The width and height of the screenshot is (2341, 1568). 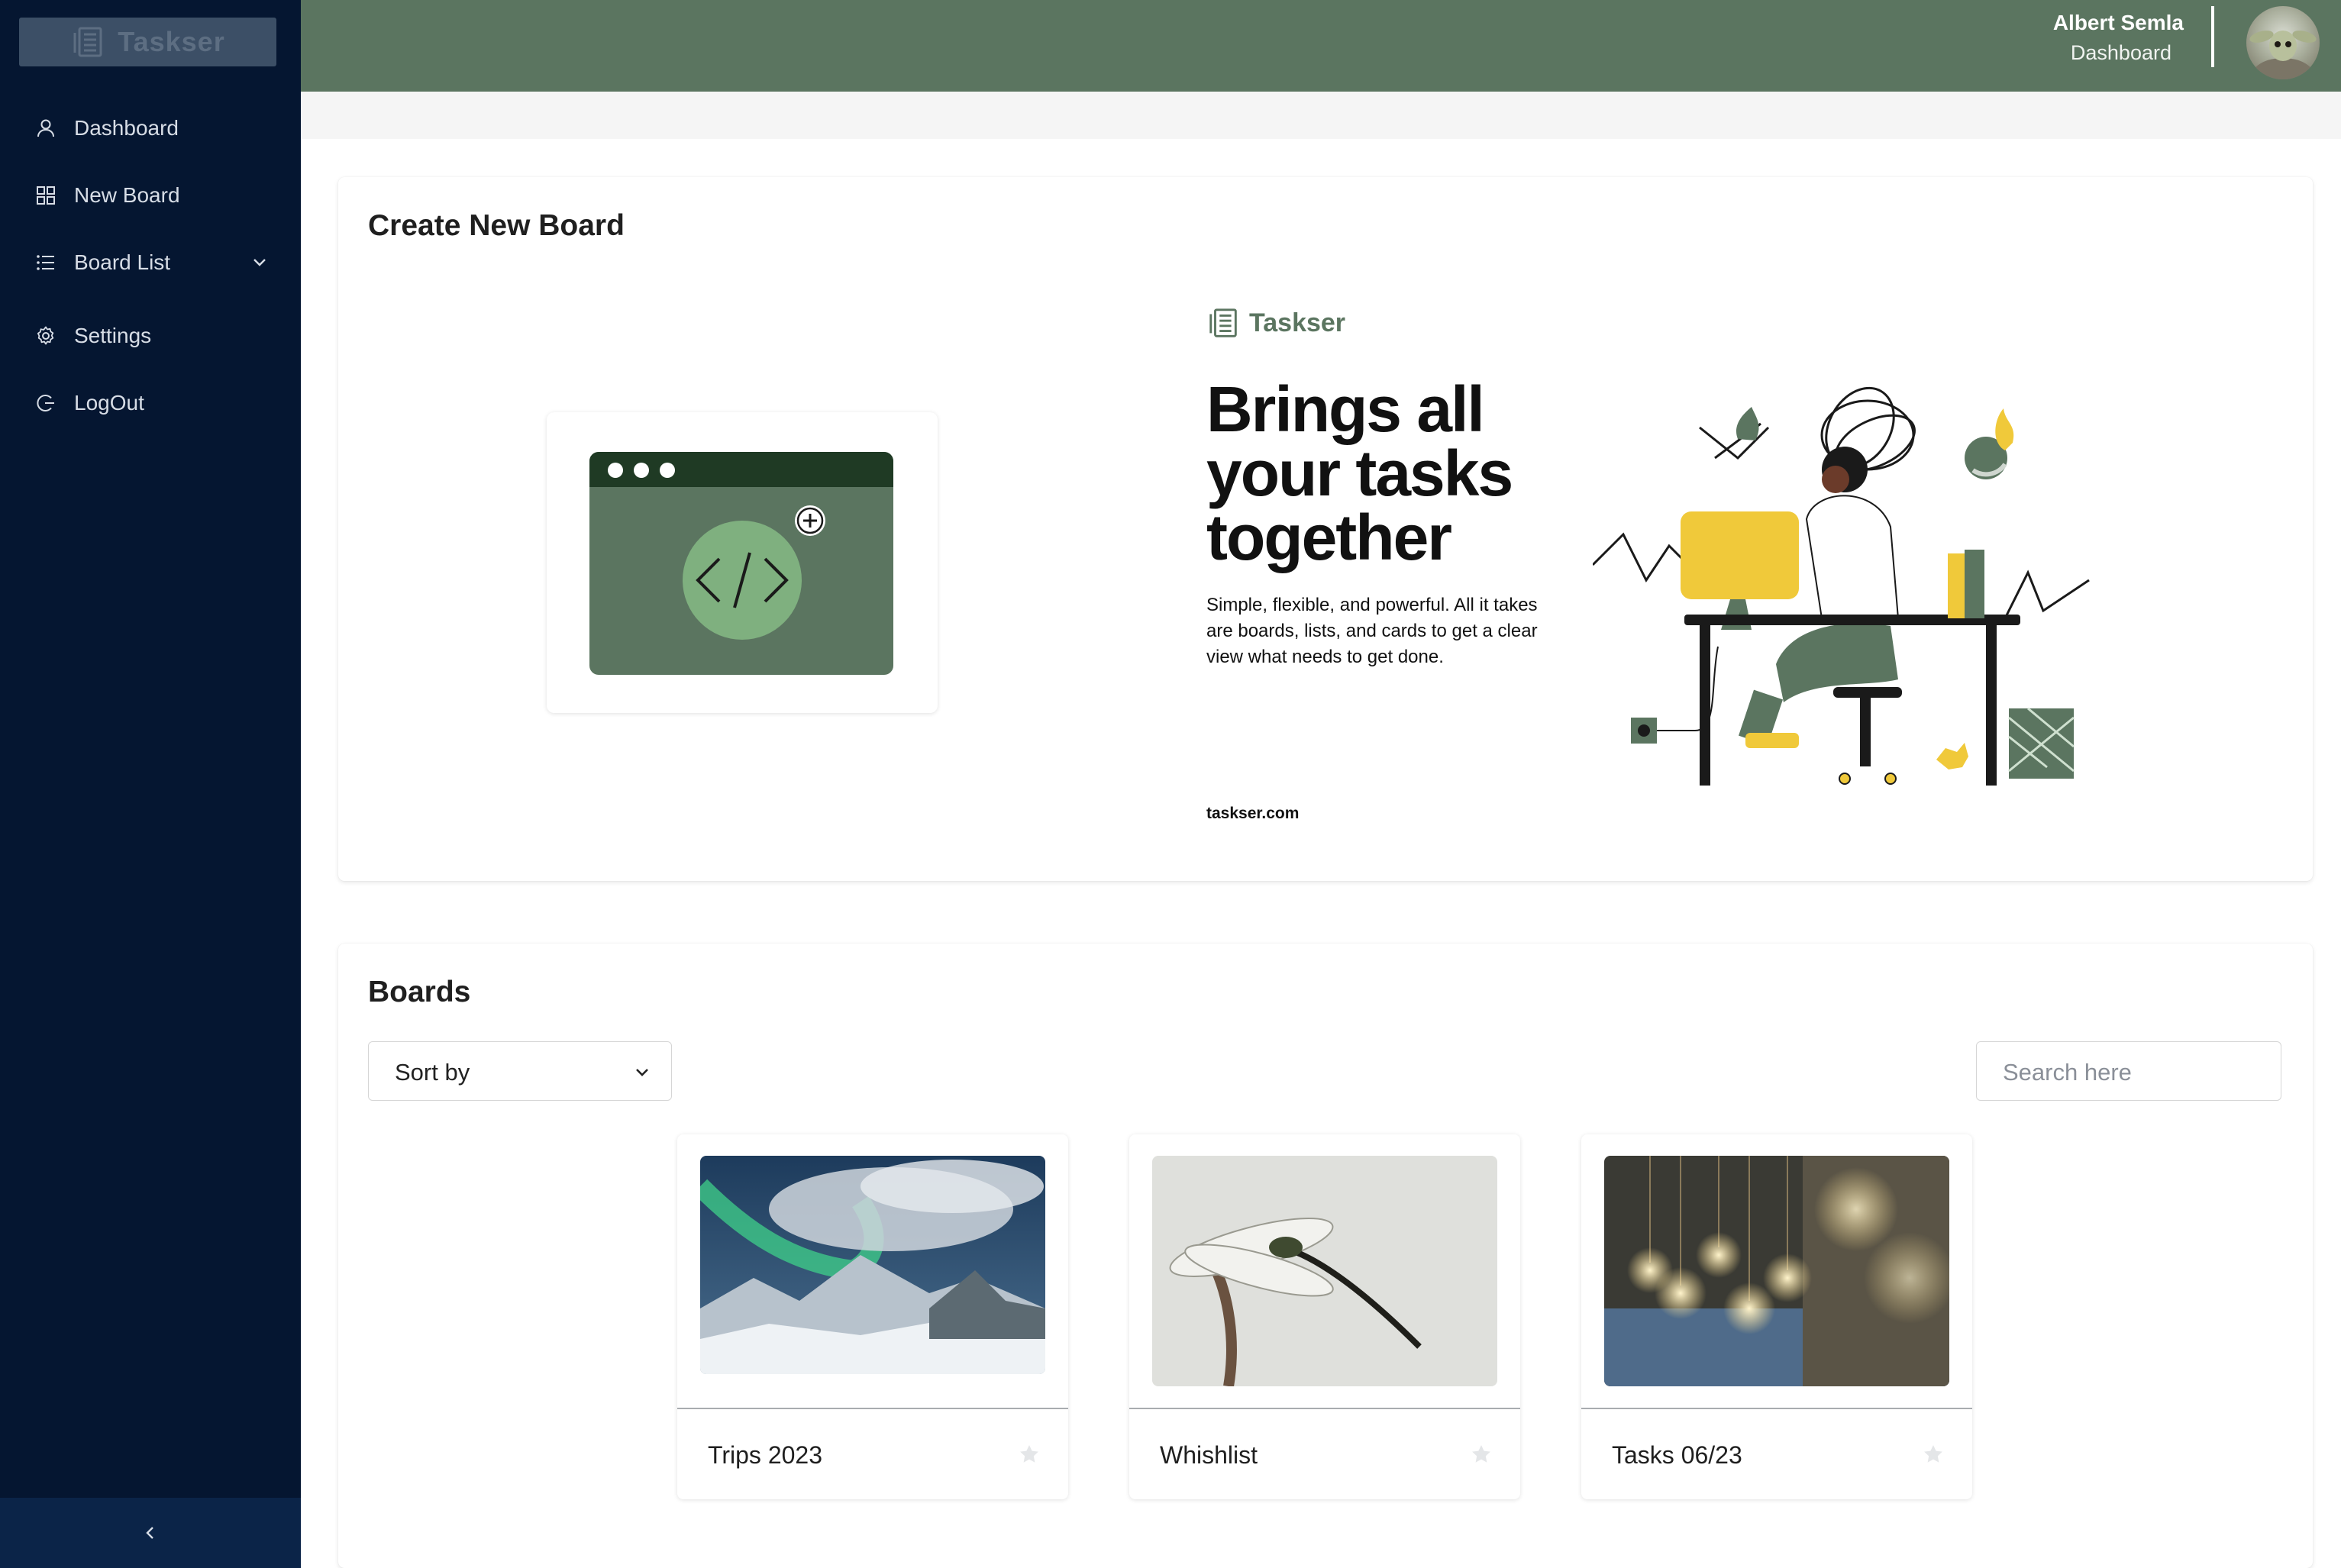 What do you see at coordinates (2212, 36) in the screenshot?
I see `header-divider` at bounding box center [2212, 36].